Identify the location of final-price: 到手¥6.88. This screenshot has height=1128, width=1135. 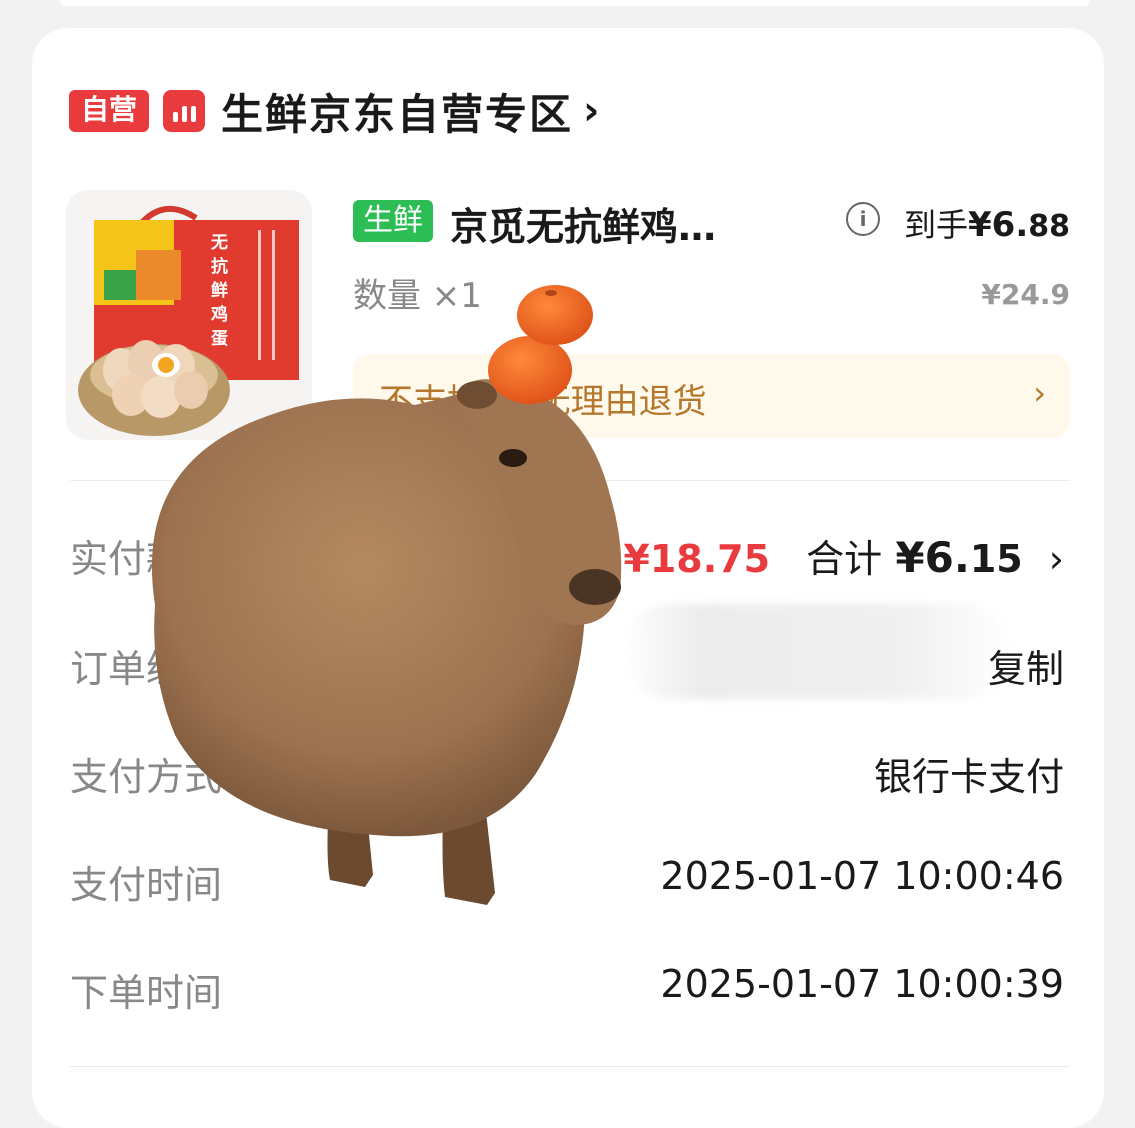
(987, 223).